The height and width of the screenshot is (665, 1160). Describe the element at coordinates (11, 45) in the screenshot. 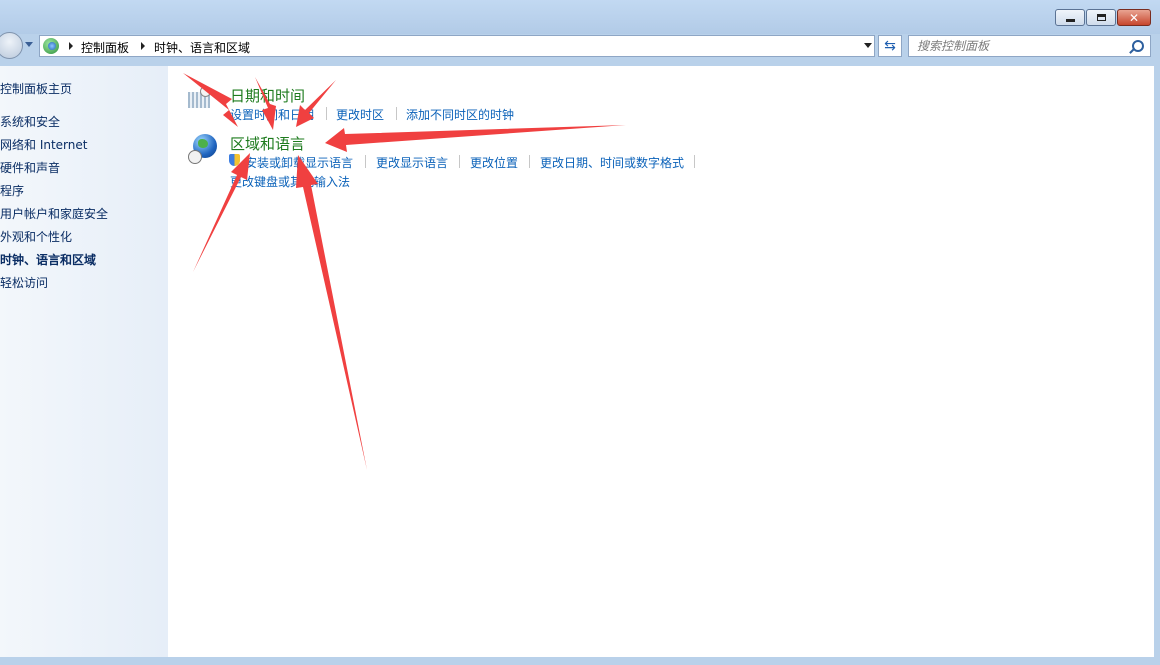

I see `back-button` at that location.